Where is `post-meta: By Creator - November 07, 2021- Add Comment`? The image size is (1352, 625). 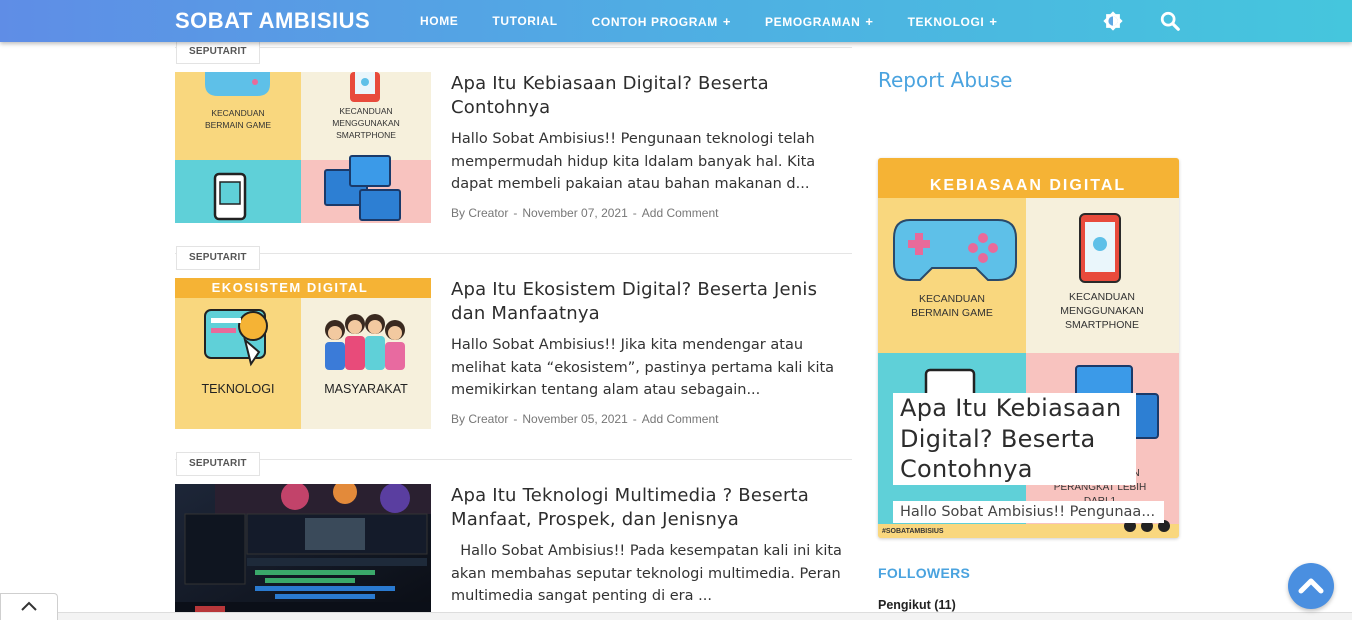
post-meta: By Creator - November 07, 2021- Add Comment is located at coordinates (585, 213).